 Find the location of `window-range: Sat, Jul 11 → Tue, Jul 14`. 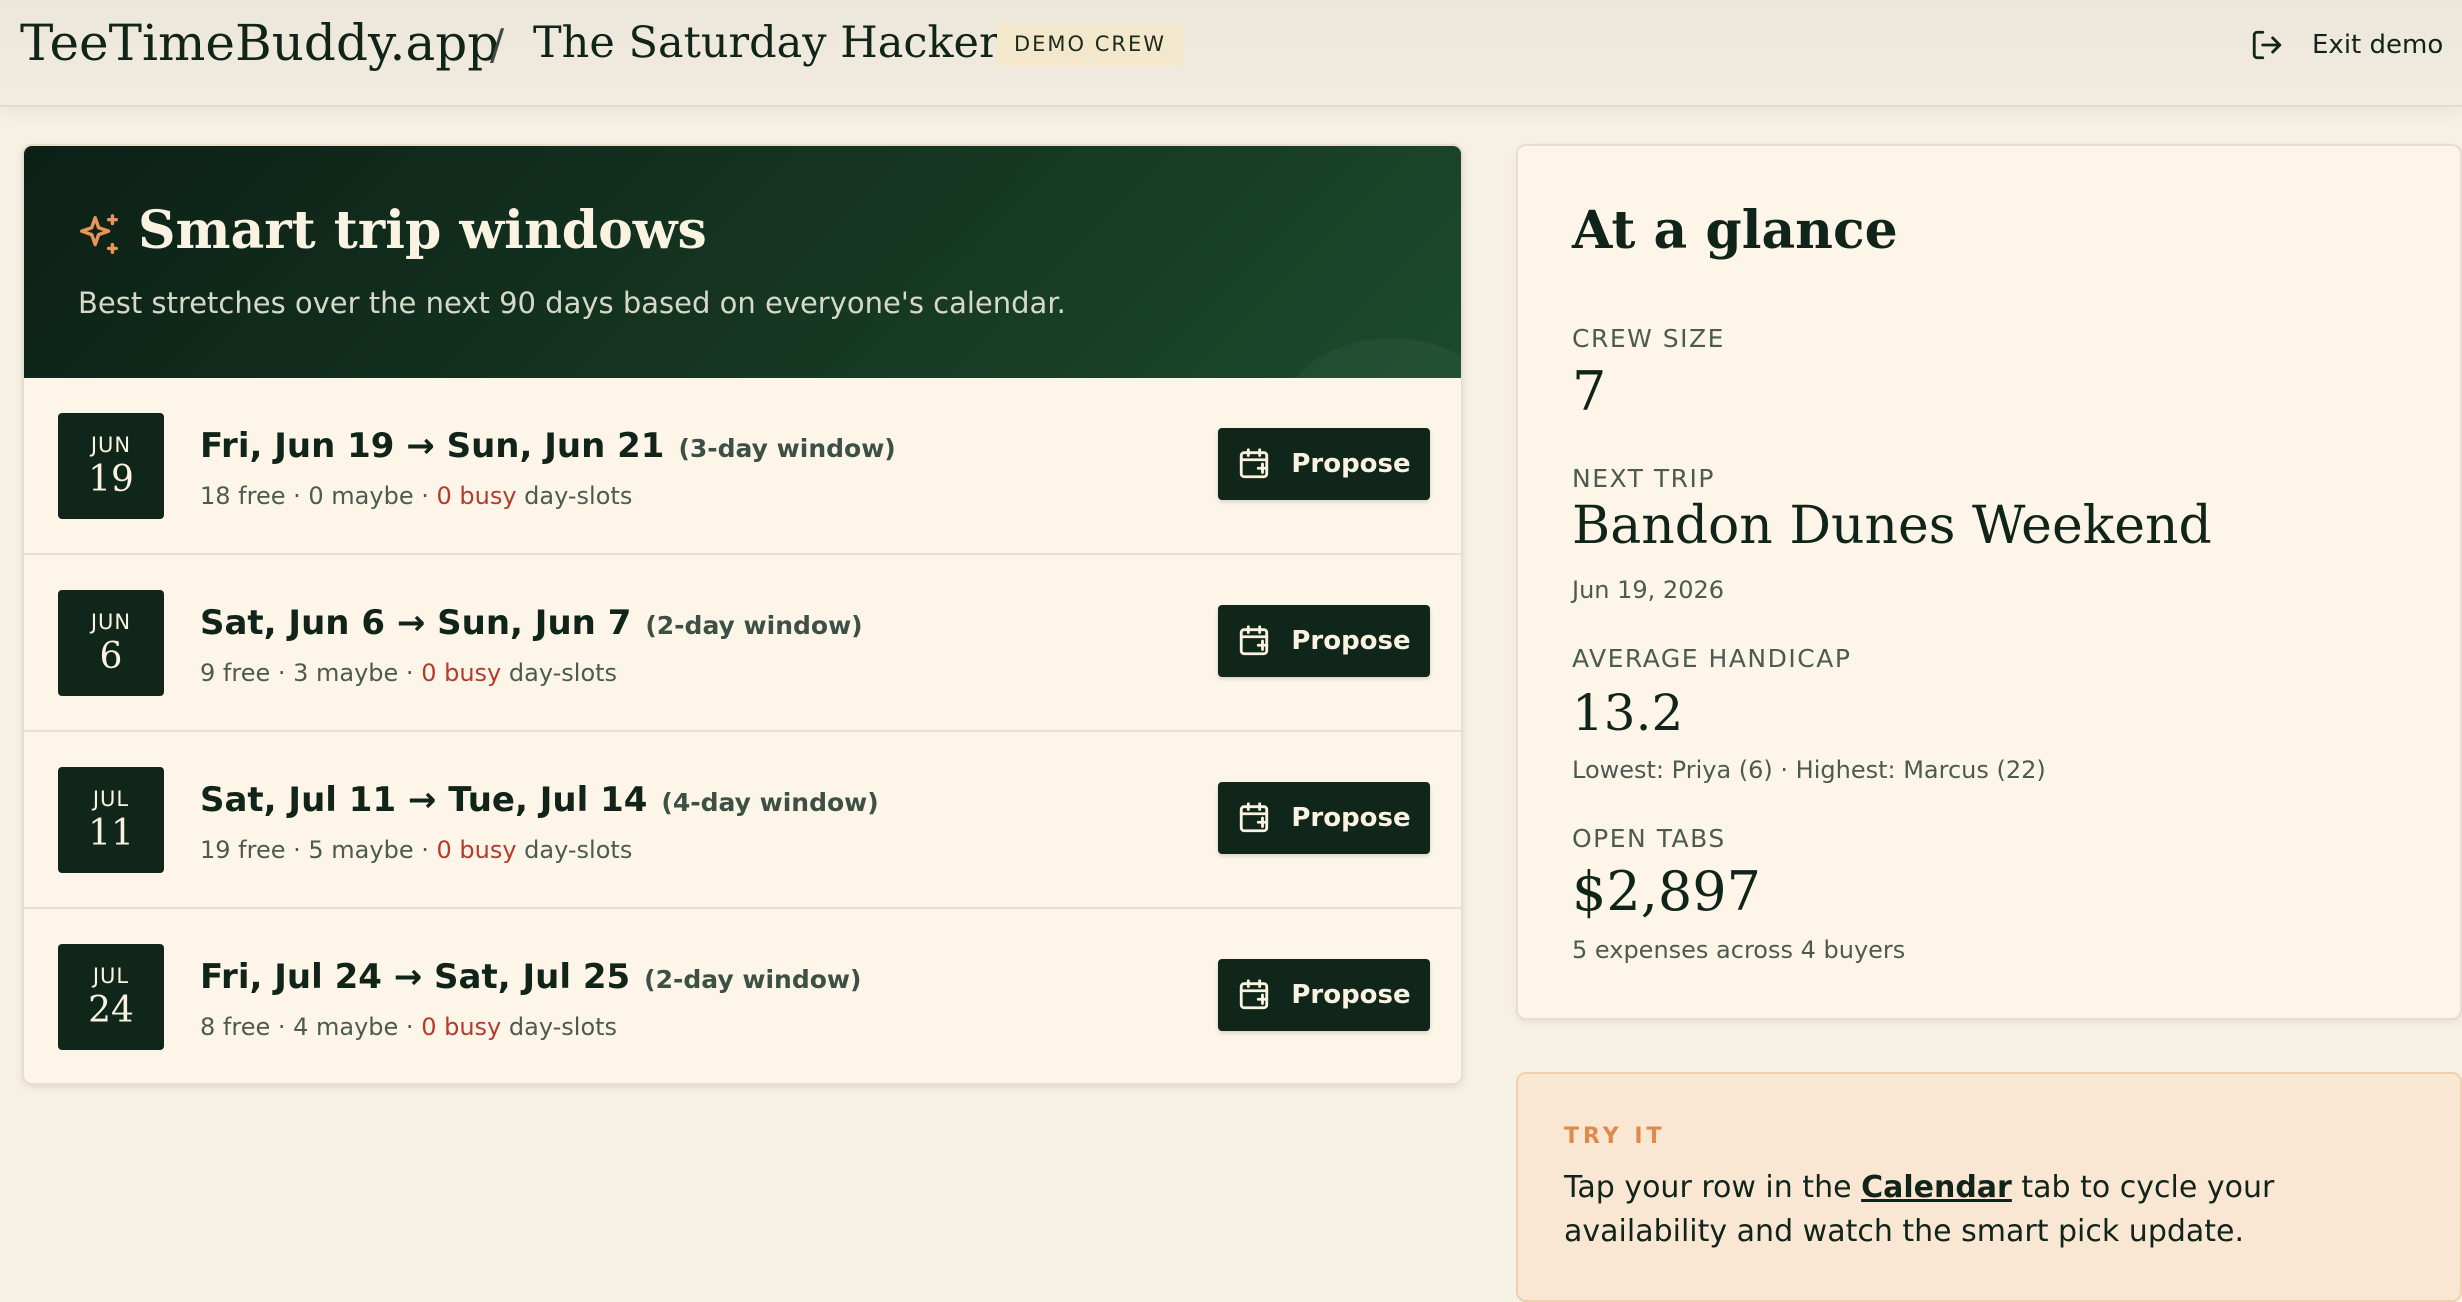

window-range: Sat, Jul 11 → Tue, Jul 14 is located at coordinates (424, 800).